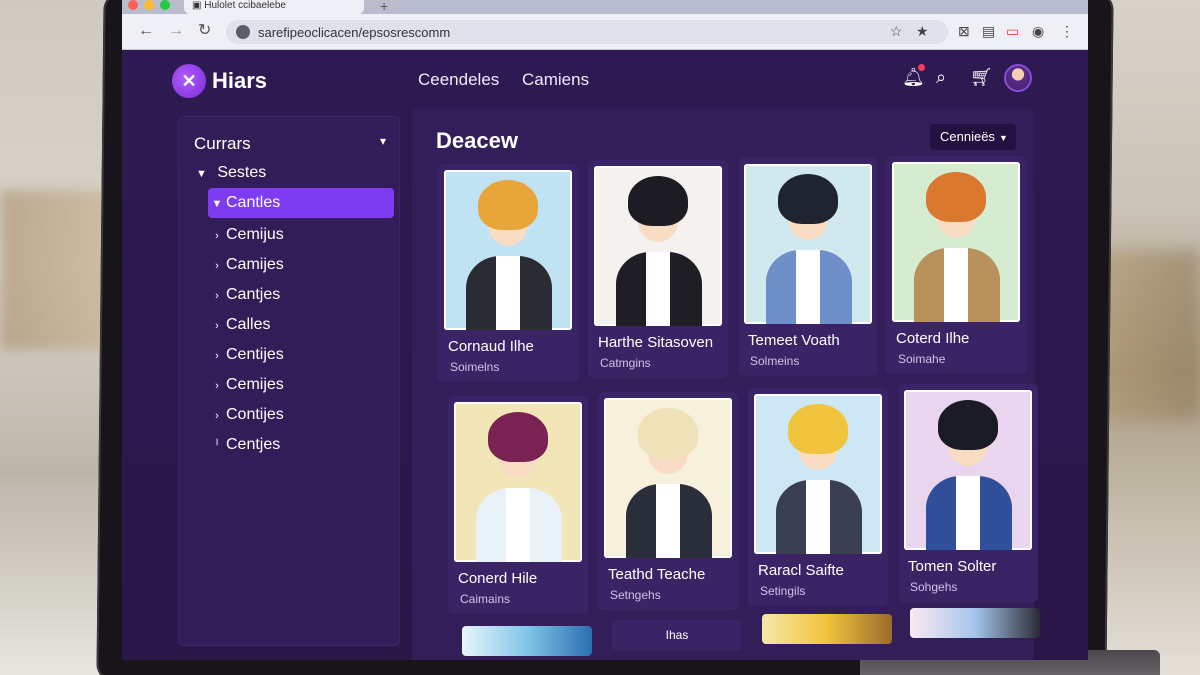 The height and width of the screenshot is (675, 1200). What do you see at coordinates (1012, 31) in the screenshot?
I see `pdf-extension-icon: ▭` at bounding box center [1012, 31].